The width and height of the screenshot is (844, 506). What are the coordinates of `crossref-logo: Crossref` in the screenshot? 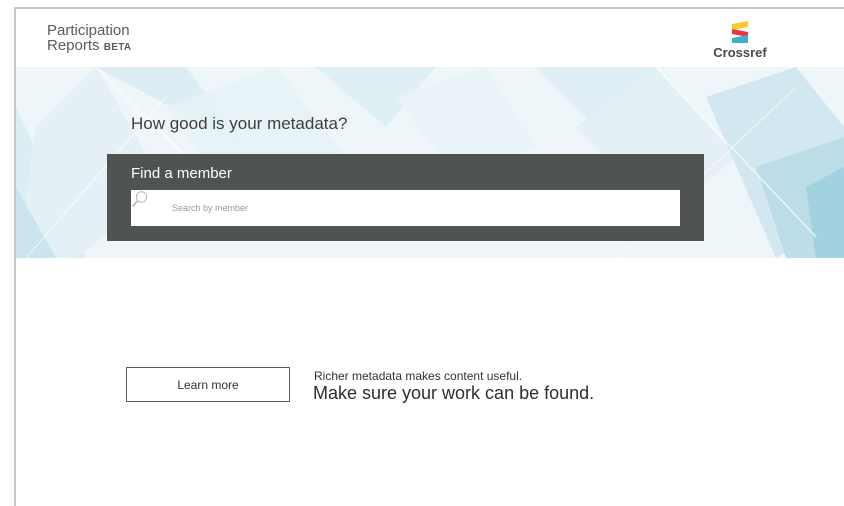 It's located at (740, 41).